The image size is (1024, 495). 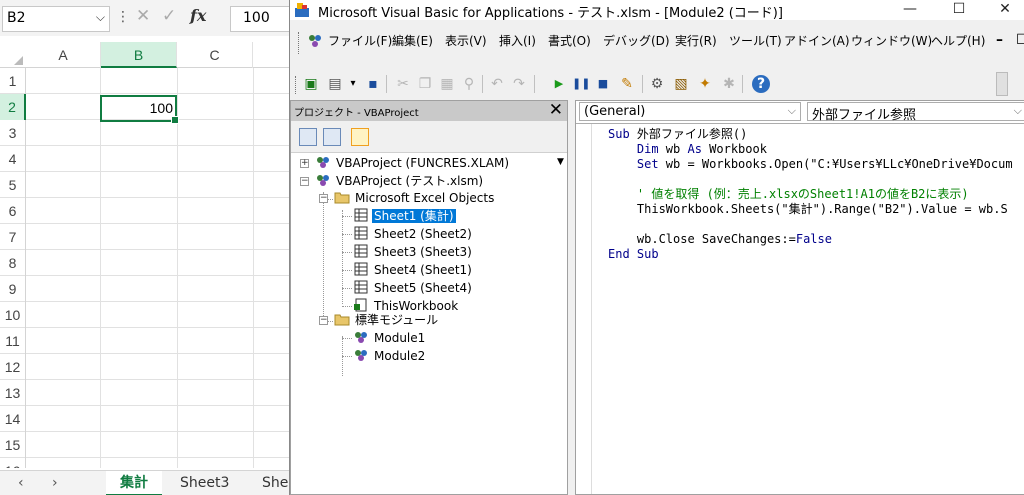 I want to click on child-minimize-icon: –, so click(x=999, y=40).